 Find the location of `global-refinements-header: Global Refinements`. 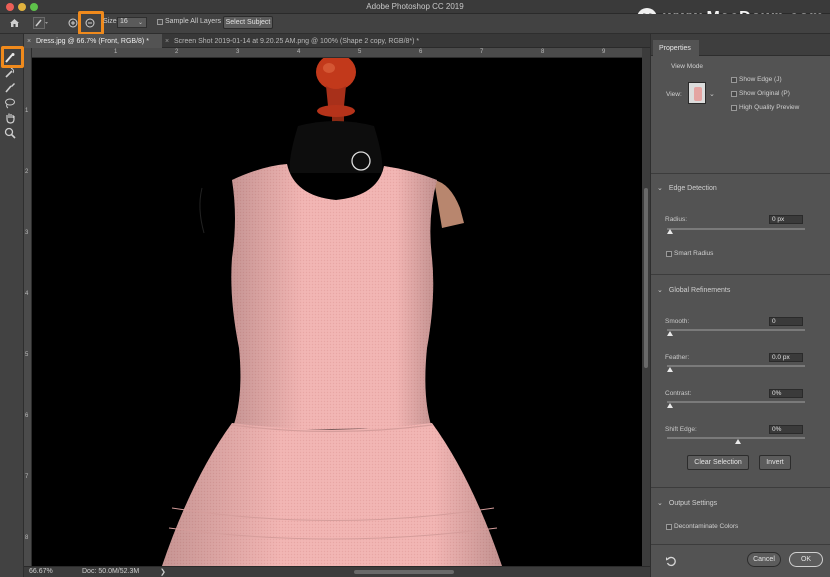

global-refinements-header: Global Refinements is located at coordinates (699, 290).